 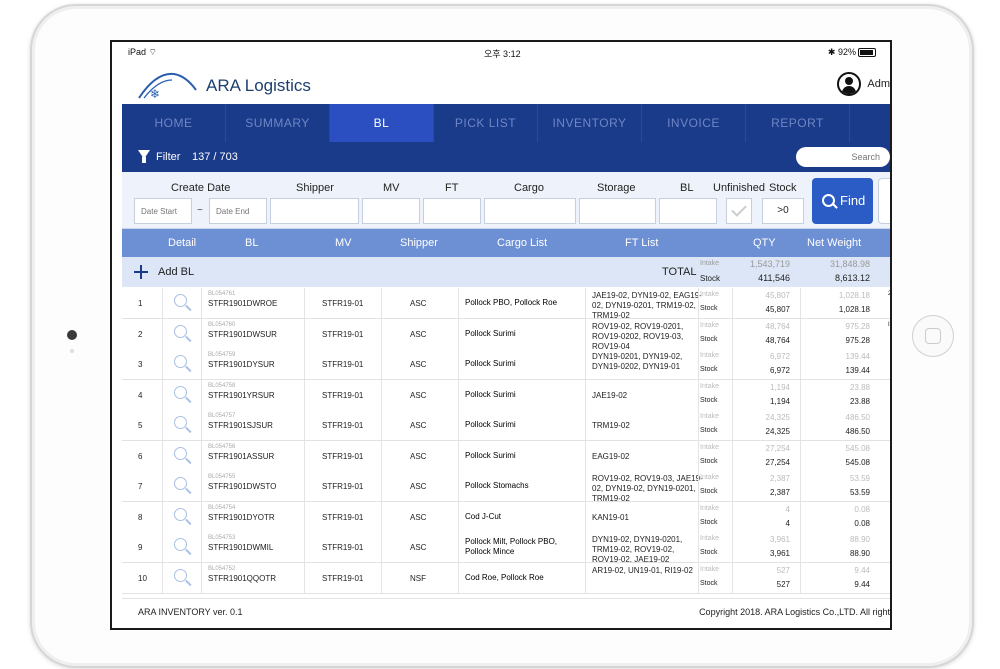 I want to click on col-net-weight: Net Weight, so click(x=834, y=243).